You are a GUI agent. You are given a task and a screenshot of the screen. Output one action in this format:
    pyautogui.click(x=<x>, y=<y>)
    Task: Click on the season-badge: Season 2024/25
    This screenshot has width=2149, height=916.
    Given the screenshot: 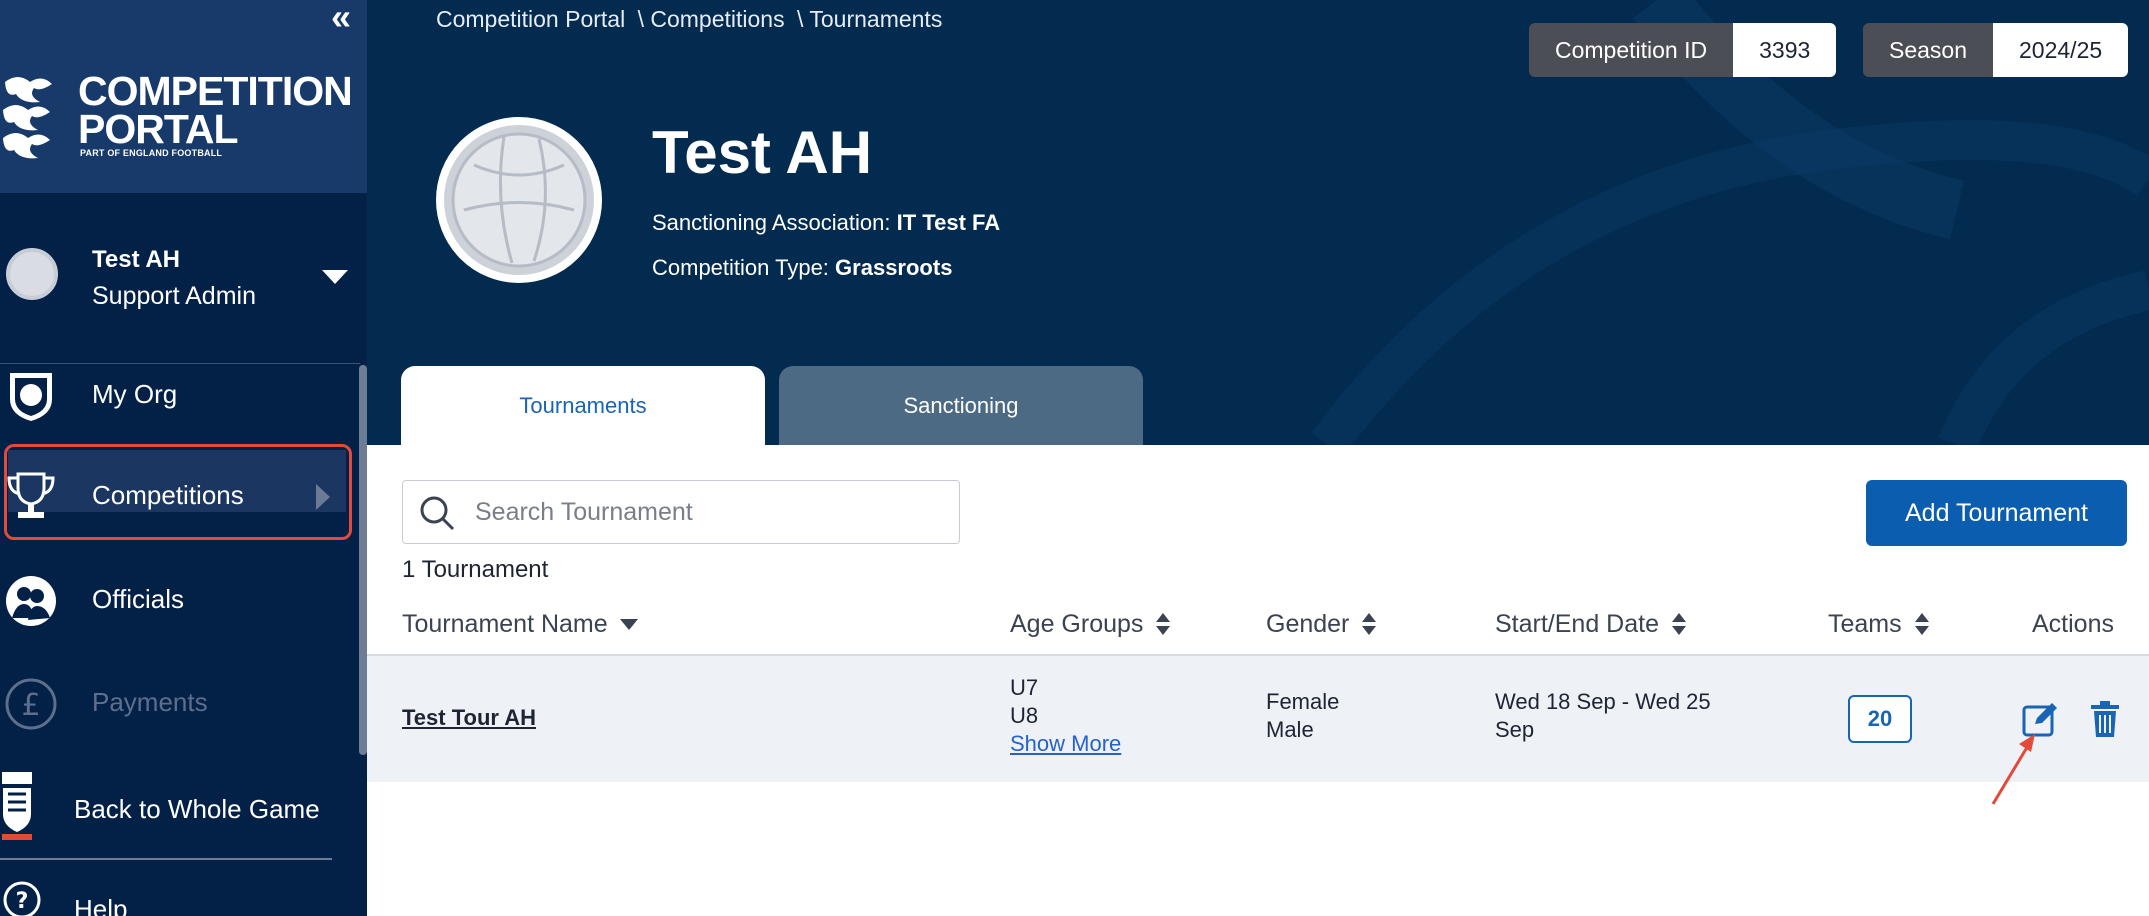 What is the action you would take?
    pyautogui.click(x=1996, y=50)
    